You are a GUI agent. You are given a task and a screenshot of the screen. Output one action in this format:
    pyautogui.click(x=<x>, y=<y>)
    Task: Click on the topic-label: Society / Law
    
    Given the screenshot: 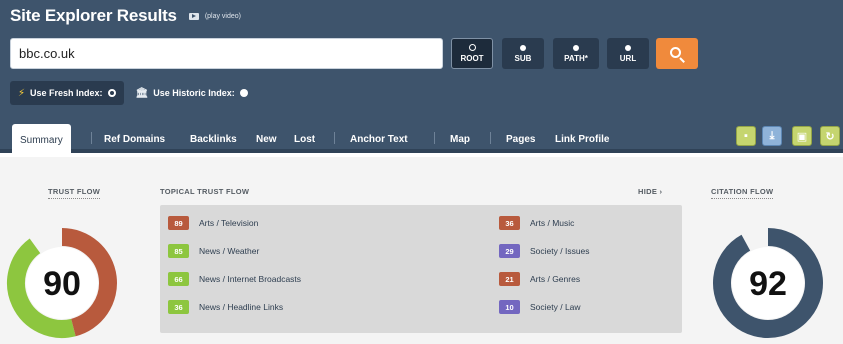 What is the action you would take?
    pyautogui.click(x=555, y=307)
    